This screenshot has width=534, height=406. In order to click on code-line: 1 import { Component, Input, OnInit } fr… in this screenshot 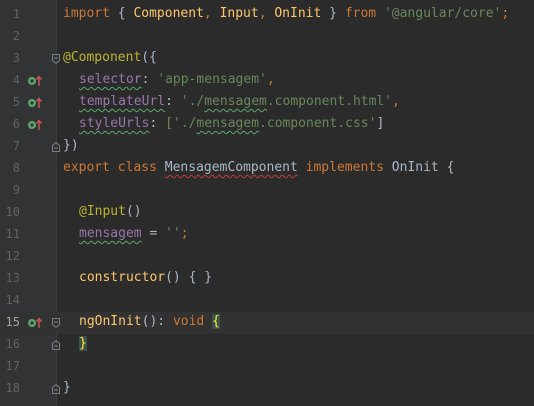, I will do `click(267, 15)`.